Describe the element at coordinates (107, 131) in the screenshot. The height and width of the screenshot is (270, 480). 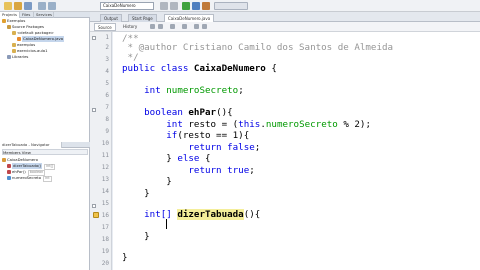
I see `line-number: 9` at that location.